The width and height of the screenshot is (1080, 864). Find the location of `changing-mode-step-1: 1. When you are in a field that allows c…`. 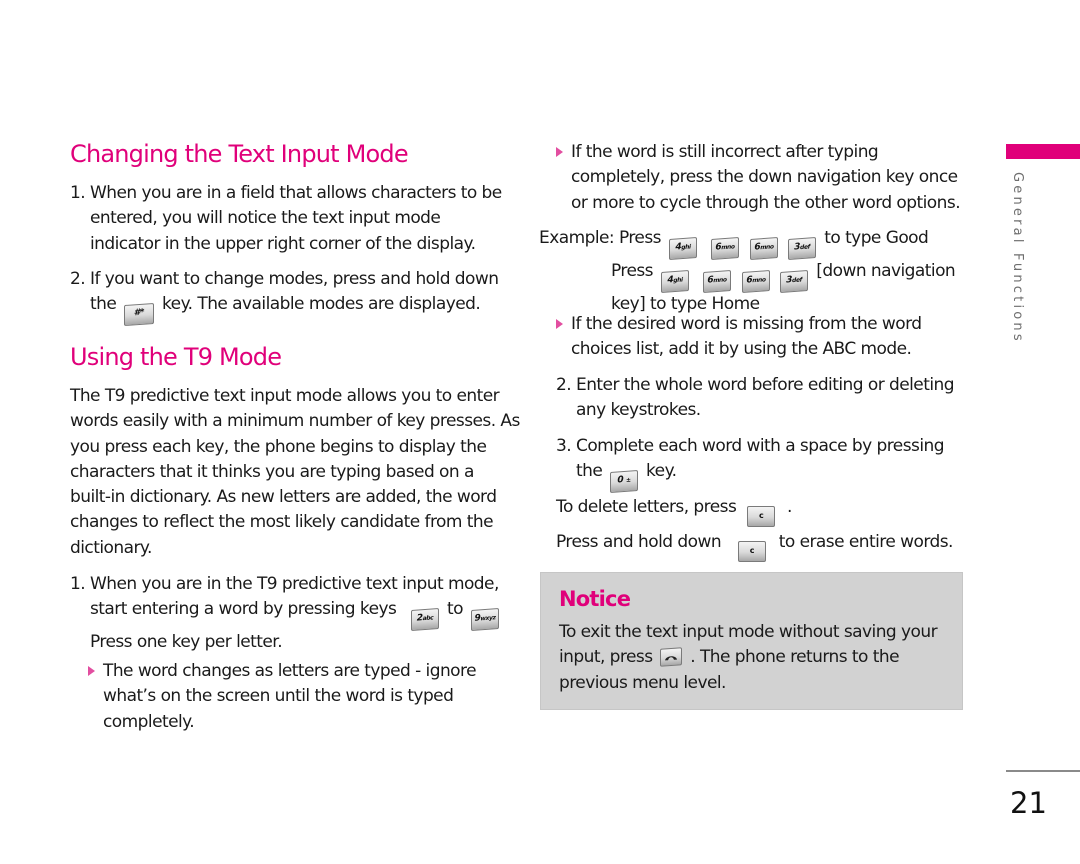

changing-mode-step-1: 1. When you are in a field that allows c… is located at coordinates (286, 219).